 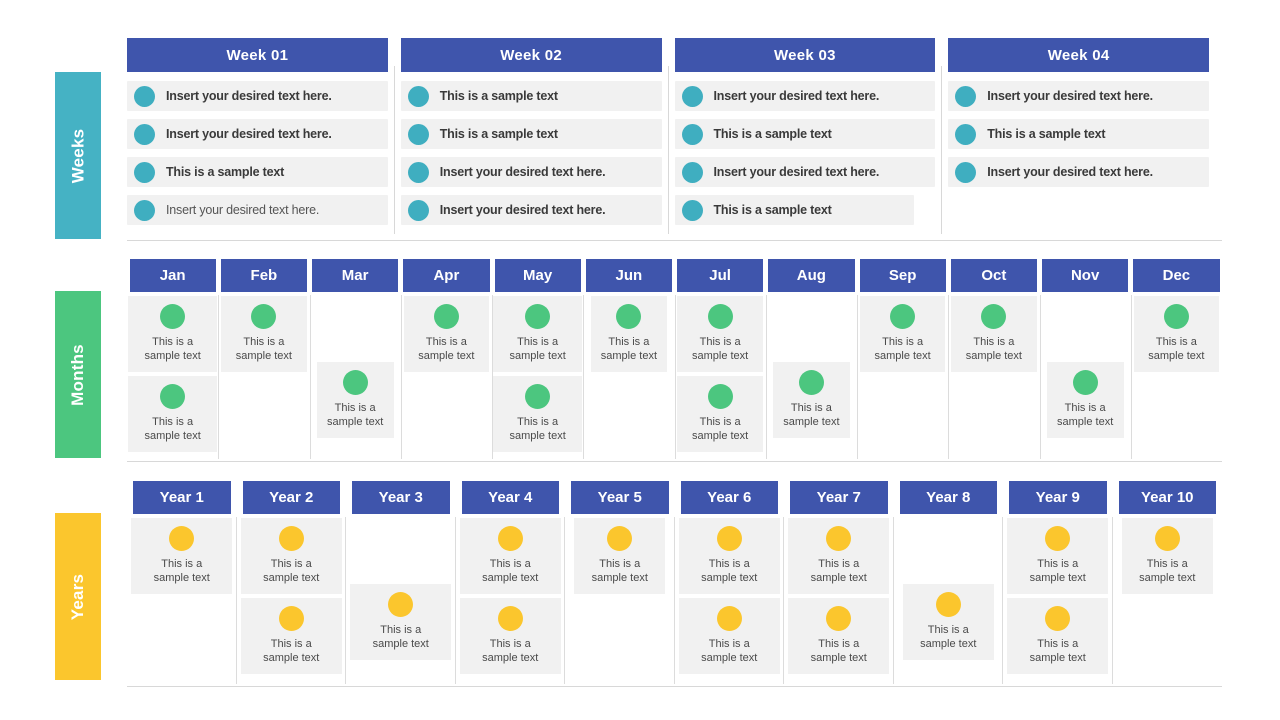 I want to click on year-header: Year 3, so click(x=401, y=497).